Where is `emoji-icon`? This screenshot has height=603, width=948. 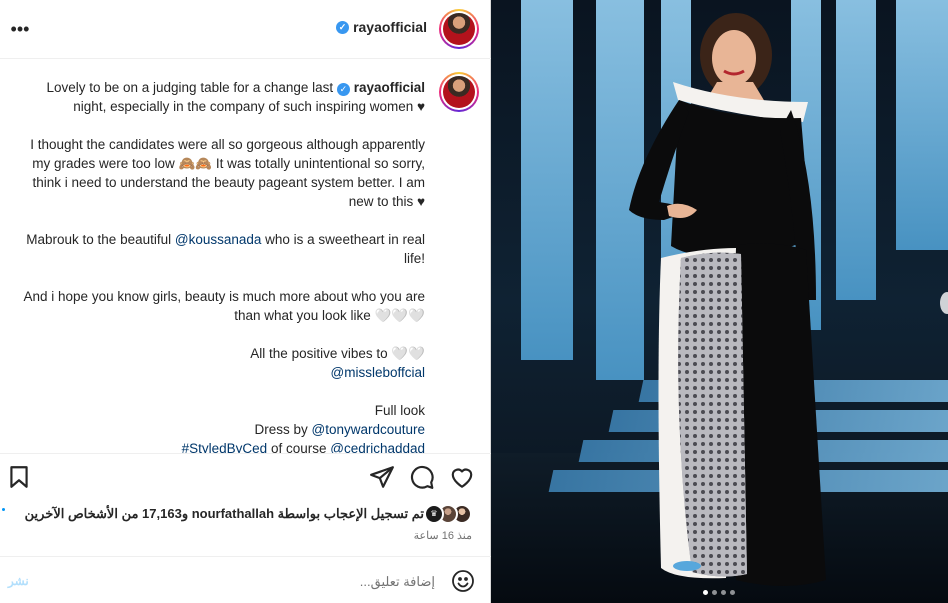 emoji-icon is located at coordinates (463, 581).